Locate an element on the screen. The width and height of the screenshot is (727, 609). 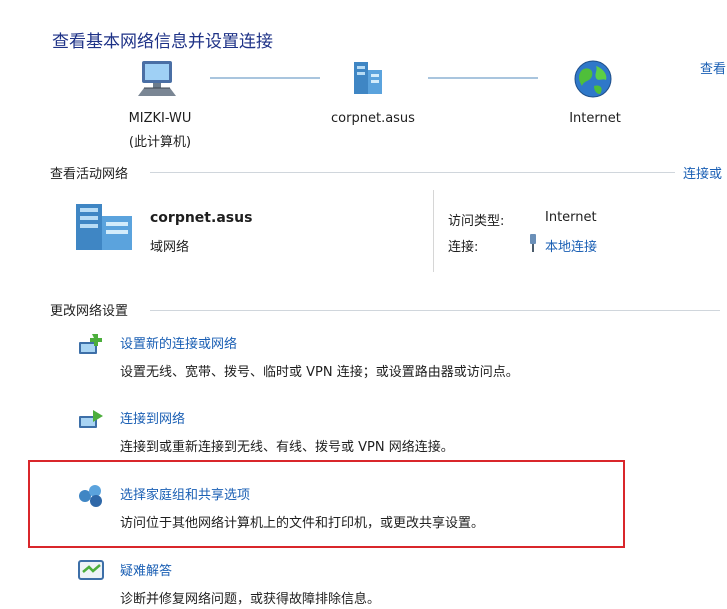
active-network-name: corpnet.asus is located at coordinates (201, 218).